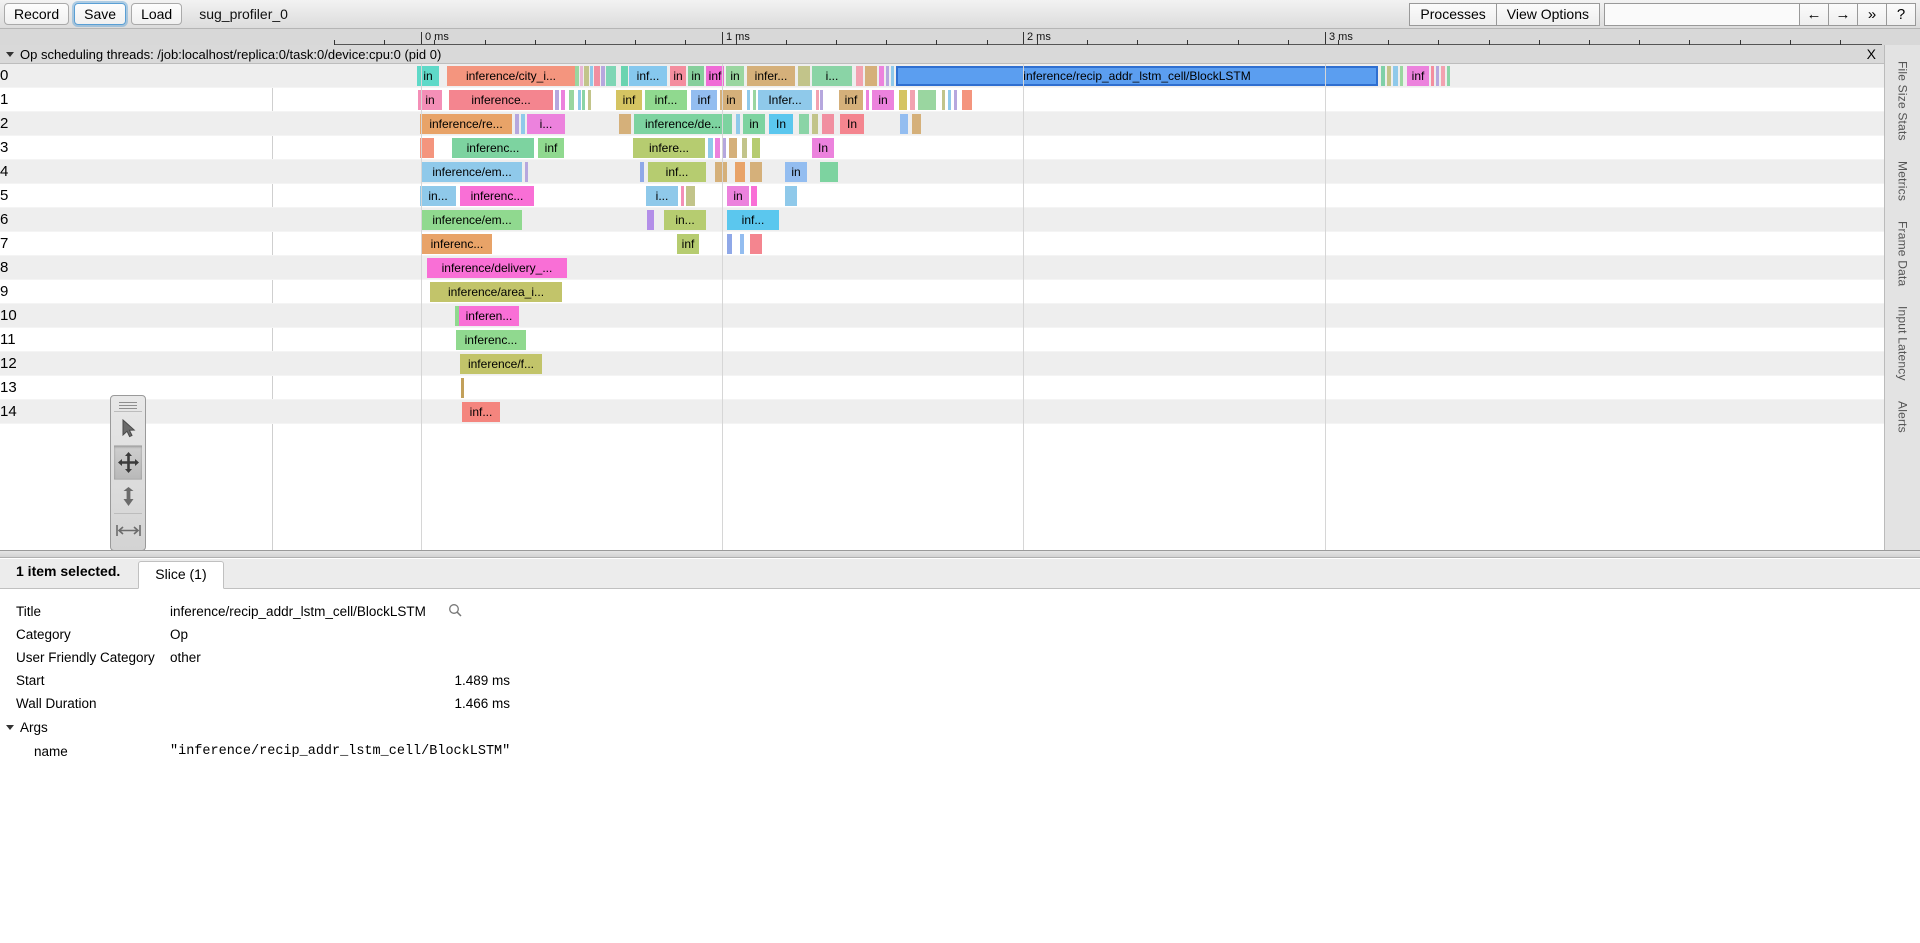  I want to click on load-button: Load, so click(157, 14).